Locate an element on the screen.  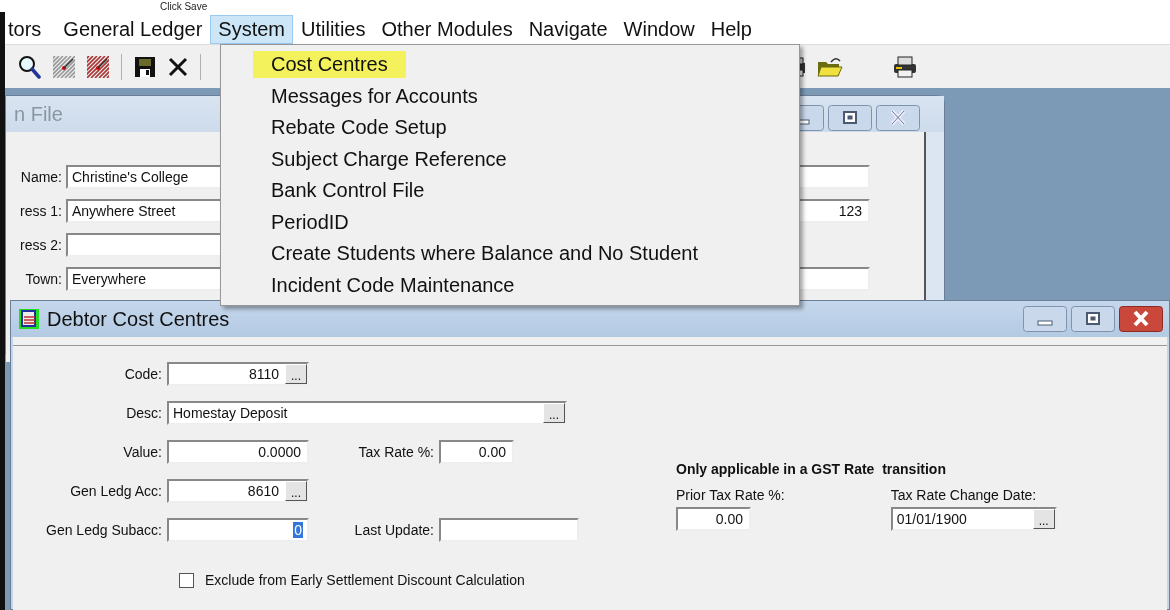
field-label: Tax Rate Change Date: is located at coordinates (964, 495).